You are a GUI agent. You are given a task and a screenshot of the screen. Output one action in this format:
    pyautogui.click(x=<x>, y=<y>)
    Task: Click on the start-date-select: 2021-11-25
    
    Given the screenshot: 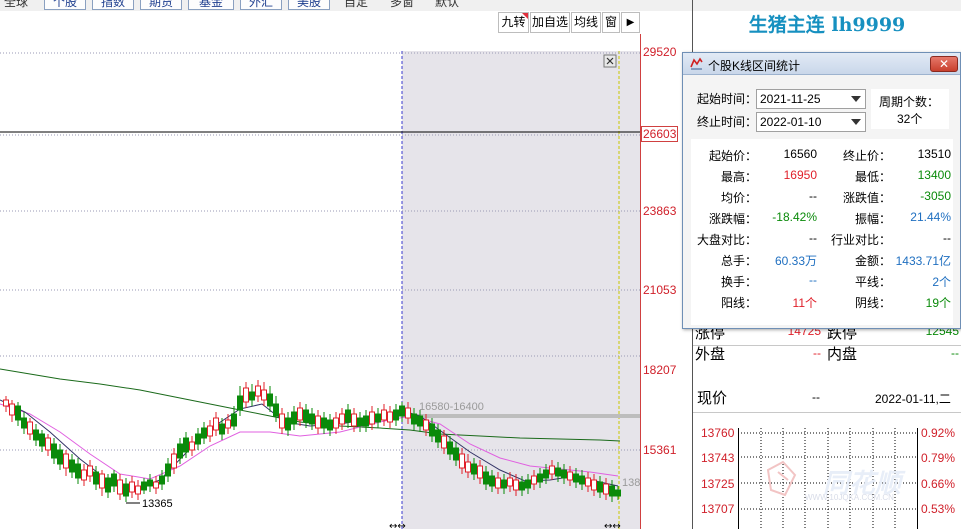 What is the action you would take?
    pyautogui.click(x=811, y=99)
    